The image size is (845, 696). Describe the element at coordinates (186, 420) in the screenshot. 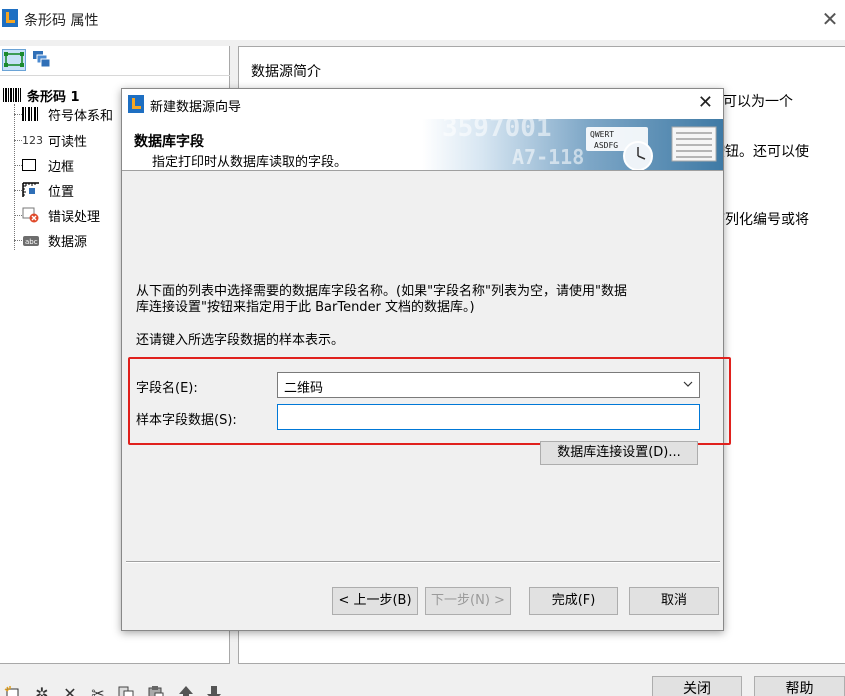

I see `sample-field-label: 样本字段数据(S):` at that location.